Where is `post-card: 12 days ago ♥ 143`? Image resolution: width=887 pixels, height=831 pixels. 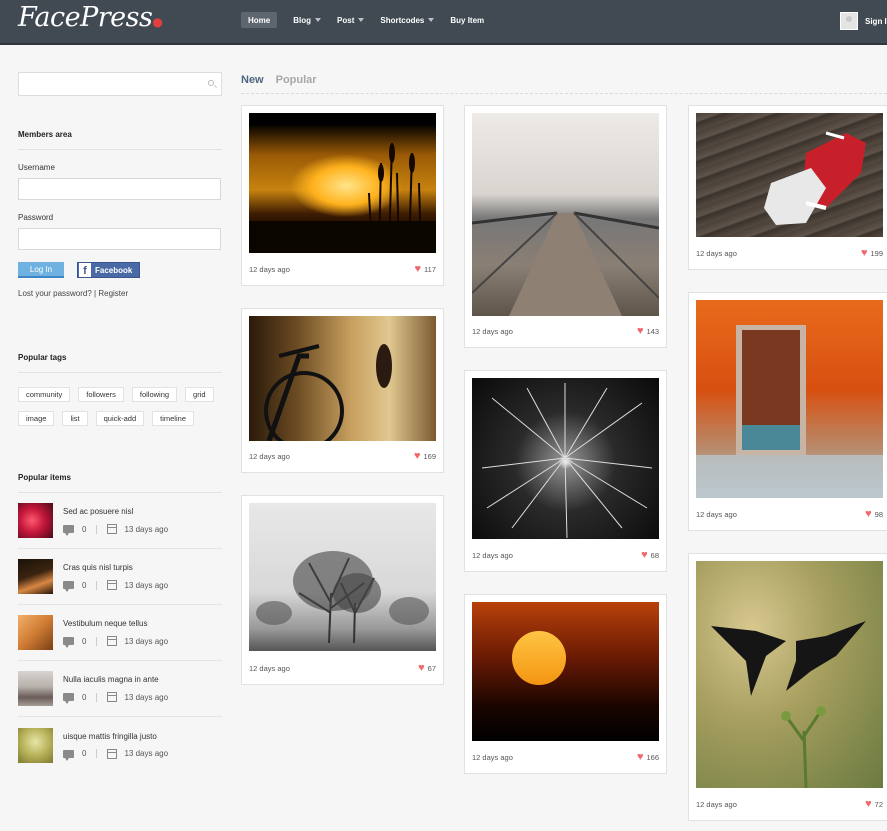
post-card: 12 days ago ♥ 143 is located at coordinates (565, 226).